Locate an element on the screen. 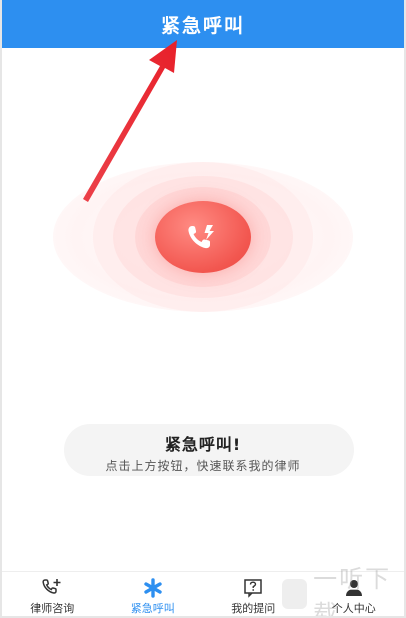  tab-profile: 个人中心 is located at coordinates (354, 594).